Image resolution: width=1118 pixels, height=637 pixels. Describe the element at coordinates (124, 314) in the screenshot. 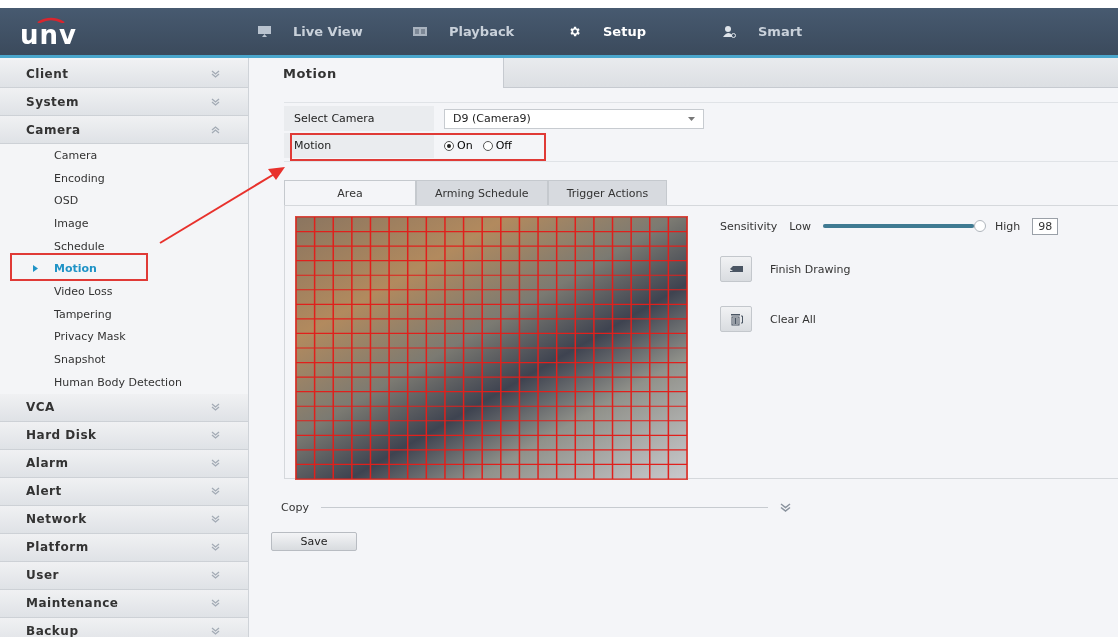

I see `sidebar-item: Tampering` at that location.